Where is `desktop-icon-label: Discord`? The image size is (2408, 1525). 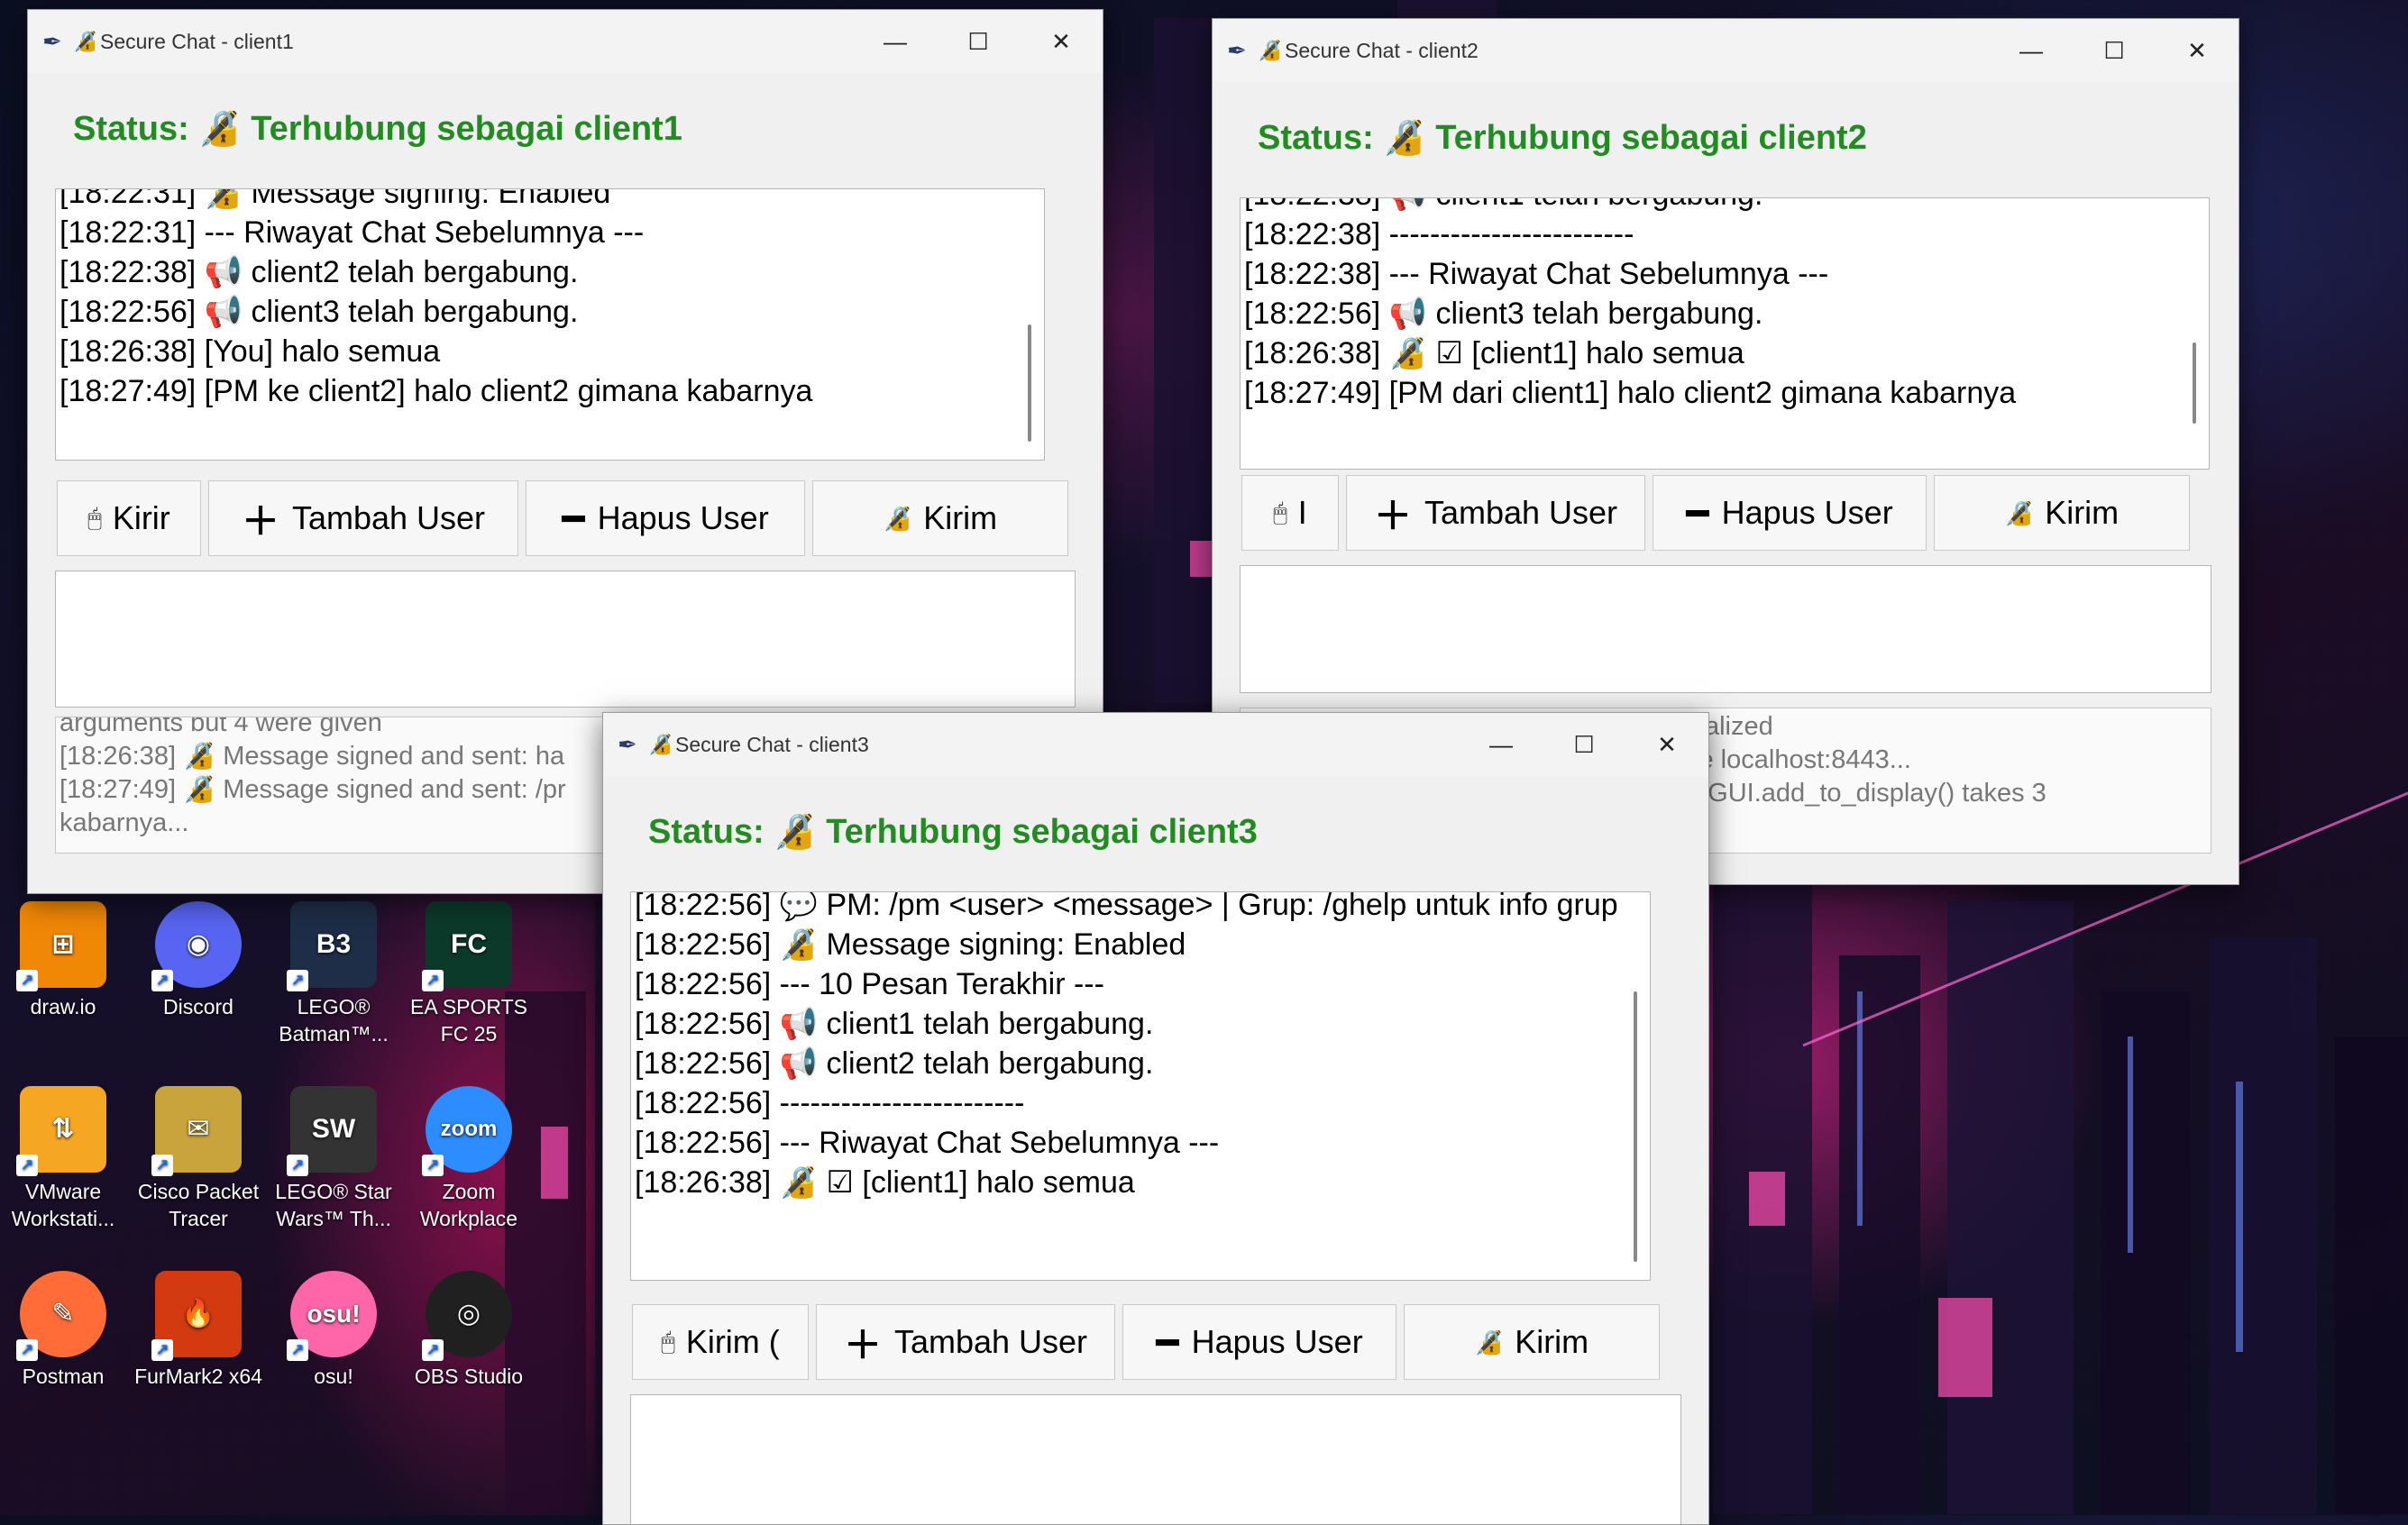
desktop-icon-label: Discord is located at coordinates (198, 1006).